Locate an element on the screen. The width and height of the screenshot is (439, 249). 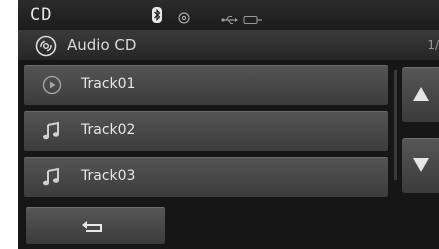
arrow-up-icon is located at coordinates (421, 94).